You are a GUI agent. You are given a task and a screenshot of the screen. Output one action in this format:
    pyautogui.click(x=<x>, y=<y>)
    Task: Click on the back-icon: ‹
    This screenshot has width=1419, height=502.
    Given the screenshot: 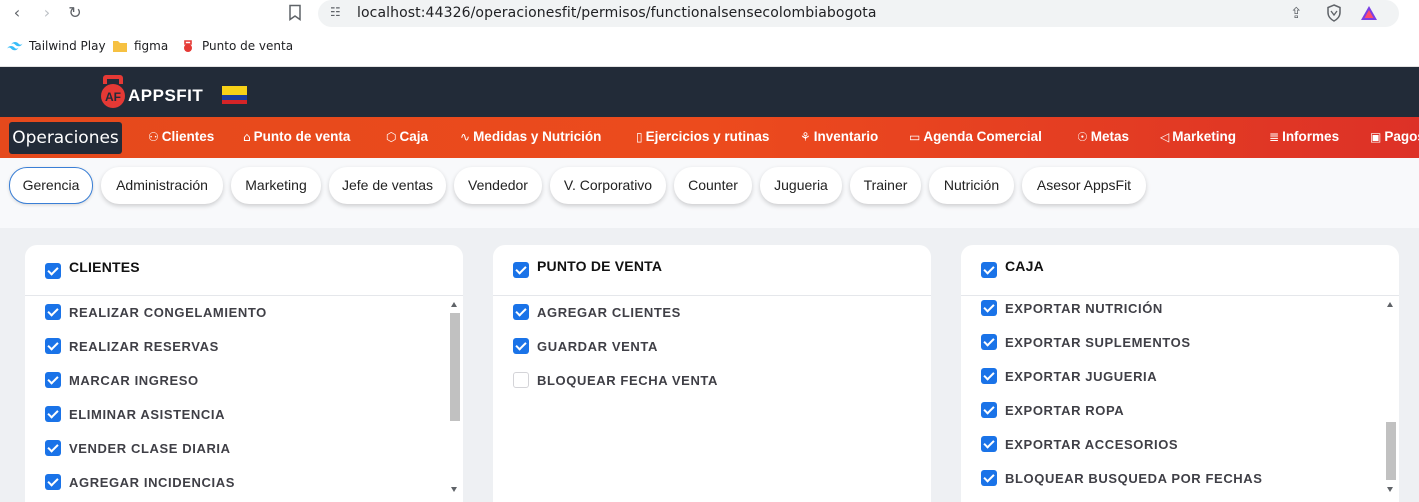 What is the action you would take?
    pyautogui.click(x=17, y=13)
    